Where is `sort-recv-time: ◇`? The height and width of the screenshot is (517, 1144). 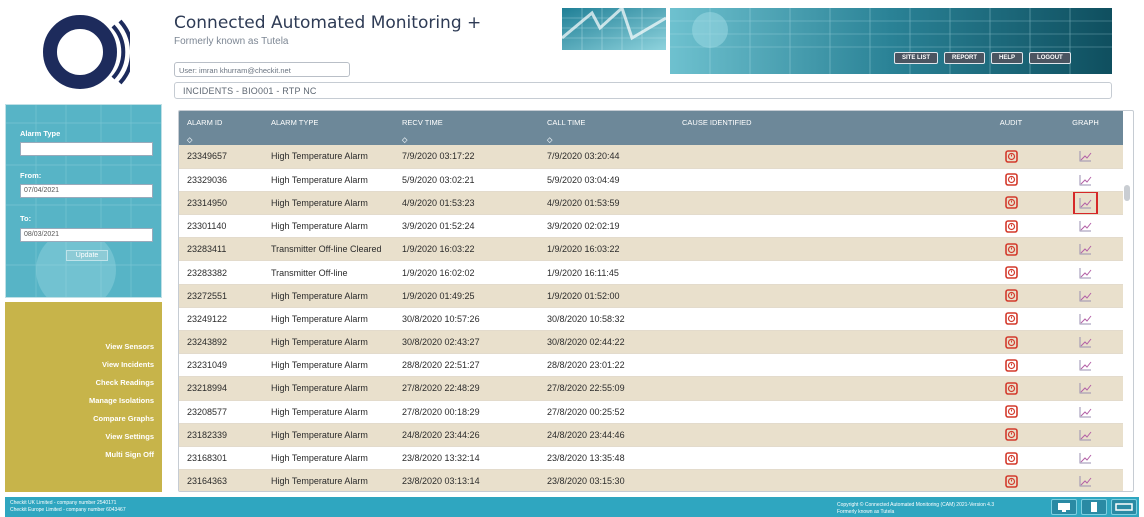
sort-recv-time: ◇ is located at coordinates (466, 139).